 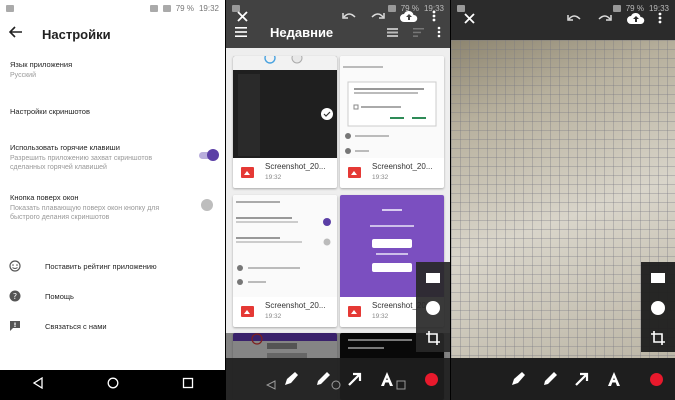 I want to click on rate-app-label: Поставить рейтинг приложению, so click(x=101, y=266).